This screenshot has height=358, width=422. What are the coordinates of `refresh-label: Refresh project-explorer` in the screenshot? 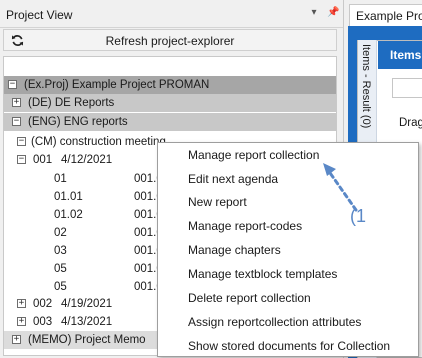 It's located at (170, 41).